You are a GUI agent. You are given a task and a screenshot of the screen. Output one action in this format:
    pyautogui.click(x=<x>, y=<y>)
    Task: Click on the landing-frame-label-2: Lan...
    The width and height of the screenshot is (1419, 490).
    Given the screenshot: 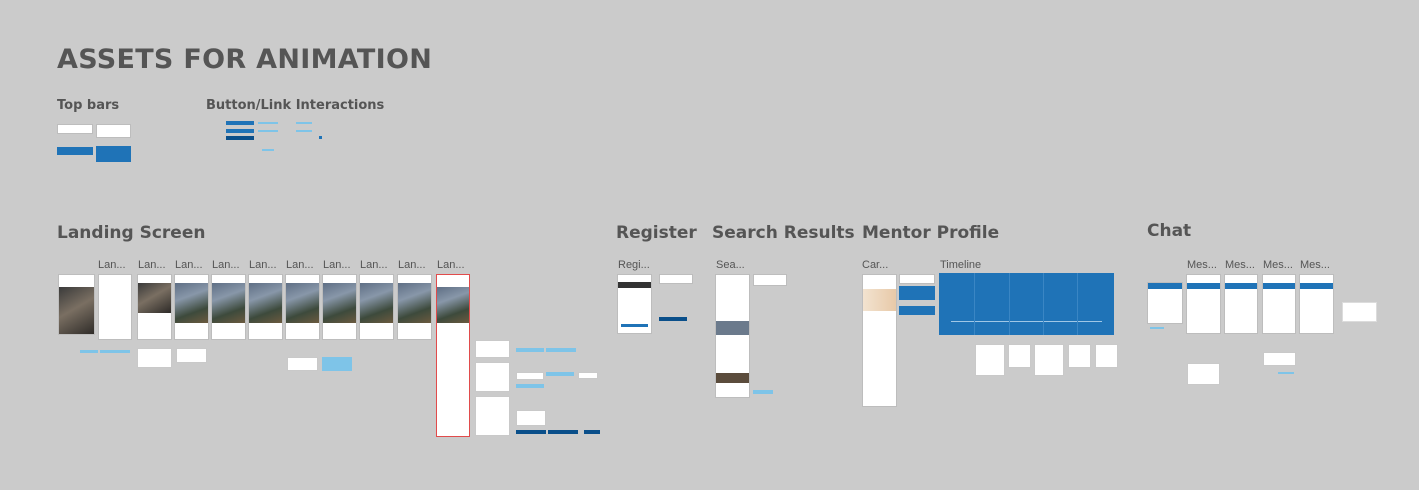 What is the action you would take?
    pyautogui.click(x=152, y=265)
    